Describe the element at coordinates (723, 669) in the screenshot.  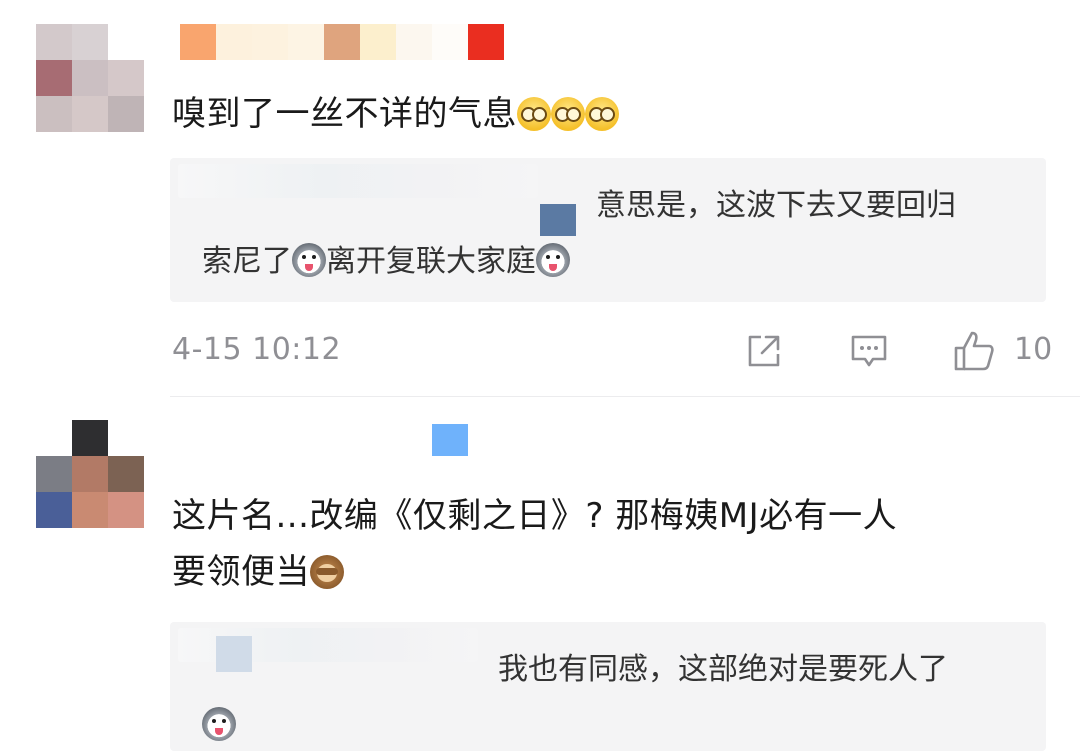
I see `reply-line: 我也有同感，这部绝对是要死人了` at that location.